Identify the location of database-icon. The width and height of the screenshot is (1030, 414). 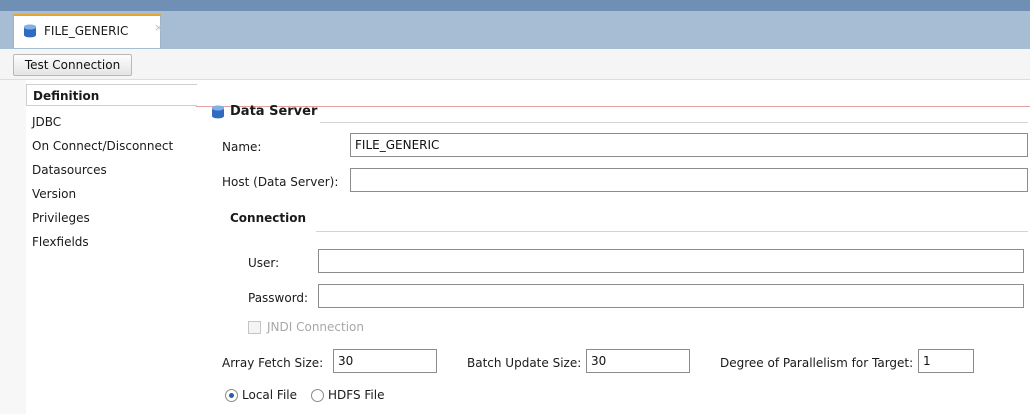
(30, 31).